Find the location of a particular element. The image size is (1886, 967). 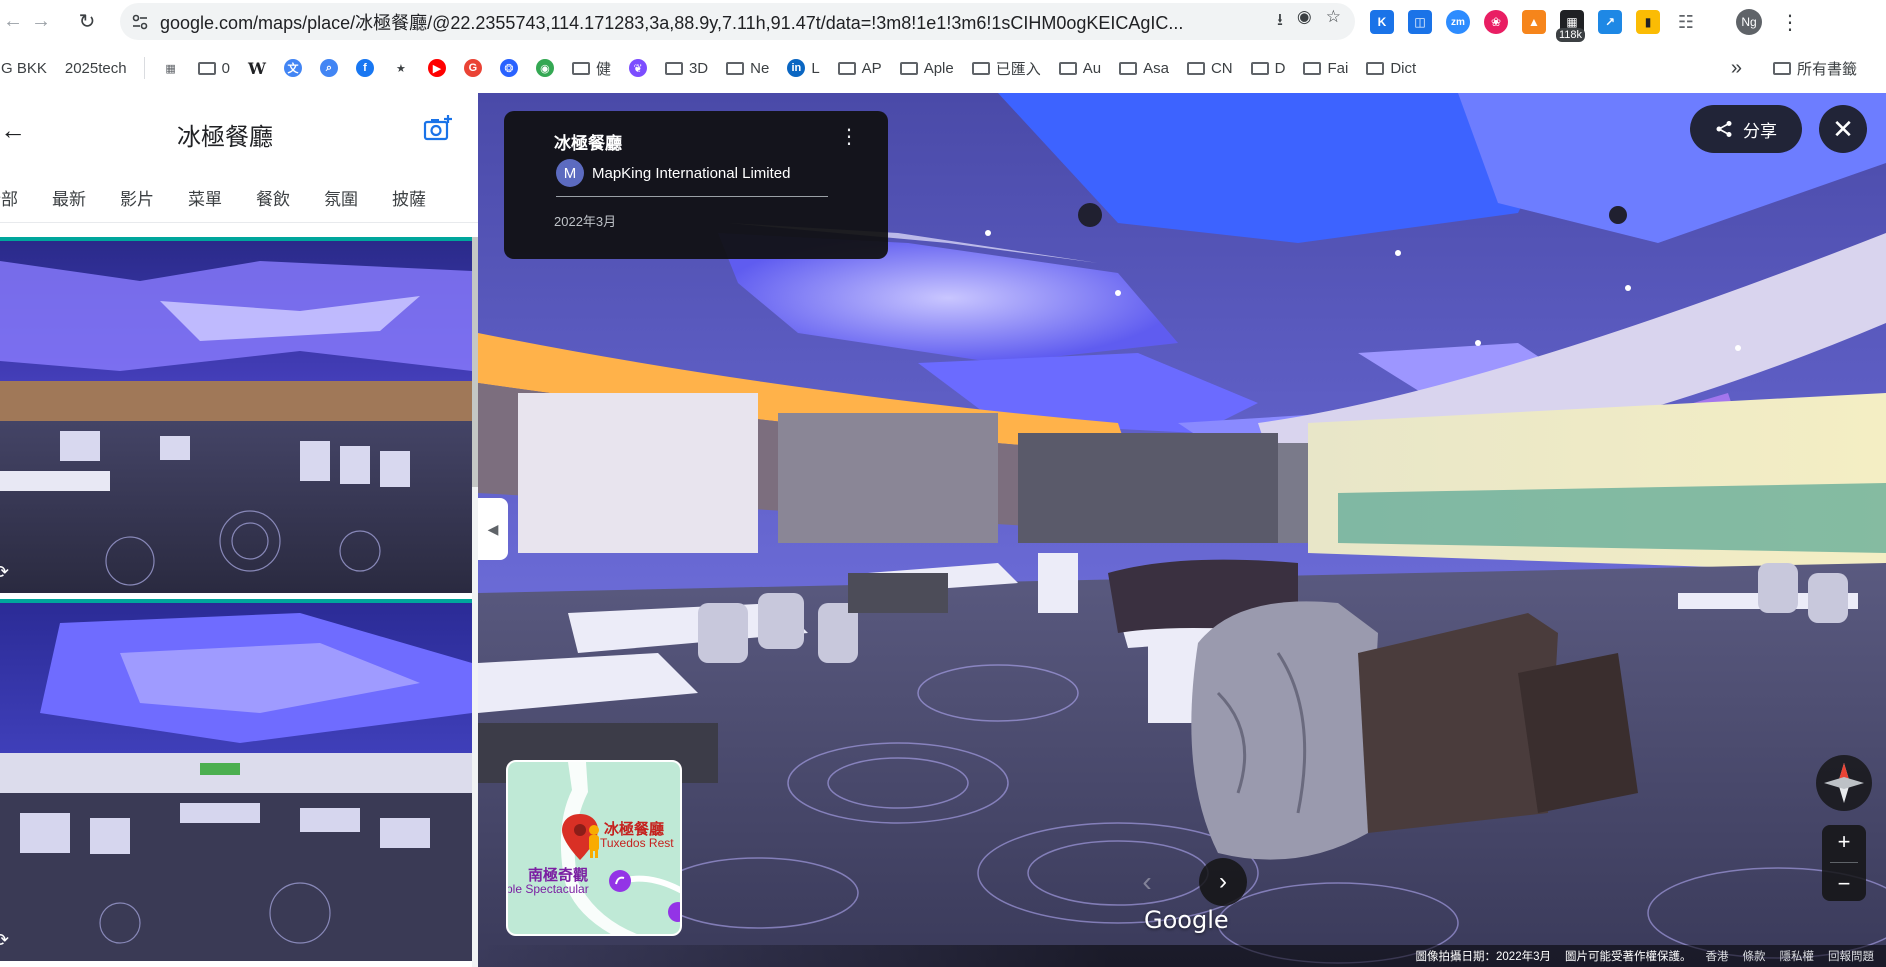

zoom-controls: + − is located at coordinates (1844, 863).